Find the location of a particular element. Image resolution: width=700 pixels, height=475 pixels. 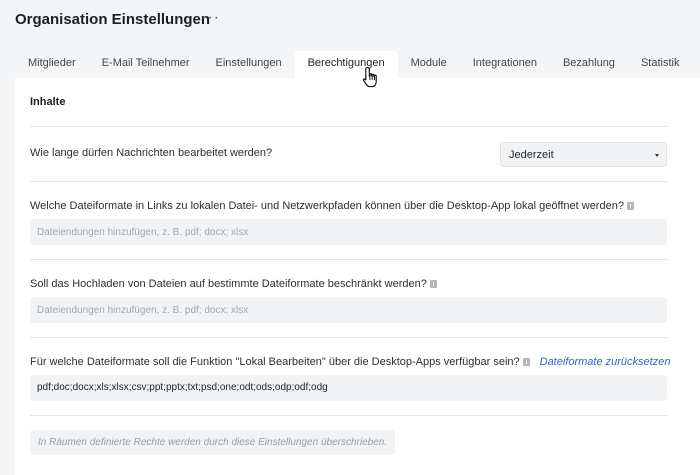

page-header: Organisation Einstellungen ··· is located at coordinates (350, 24).